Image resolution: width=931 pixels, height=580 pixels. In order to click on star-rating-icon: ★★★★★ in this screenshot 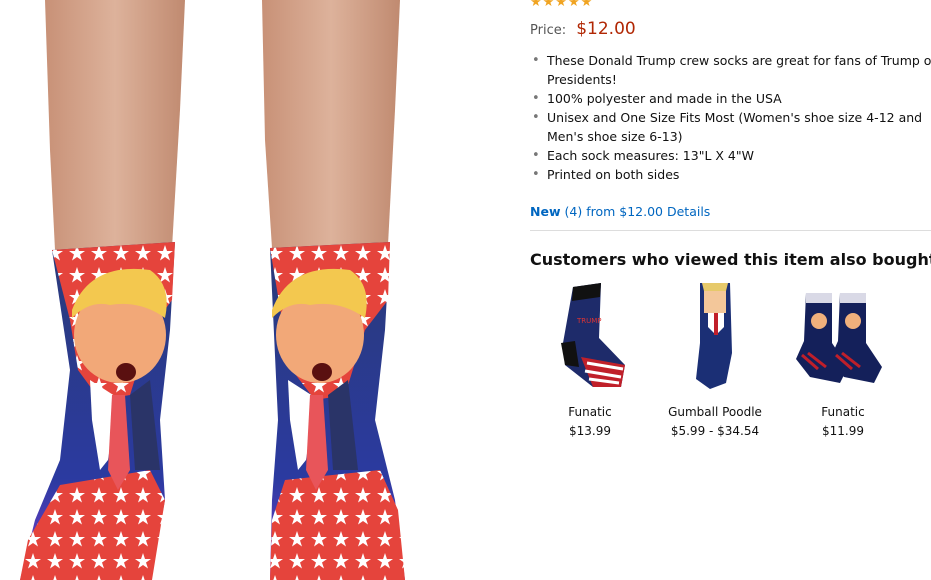, I will do `click(561, 5)`.